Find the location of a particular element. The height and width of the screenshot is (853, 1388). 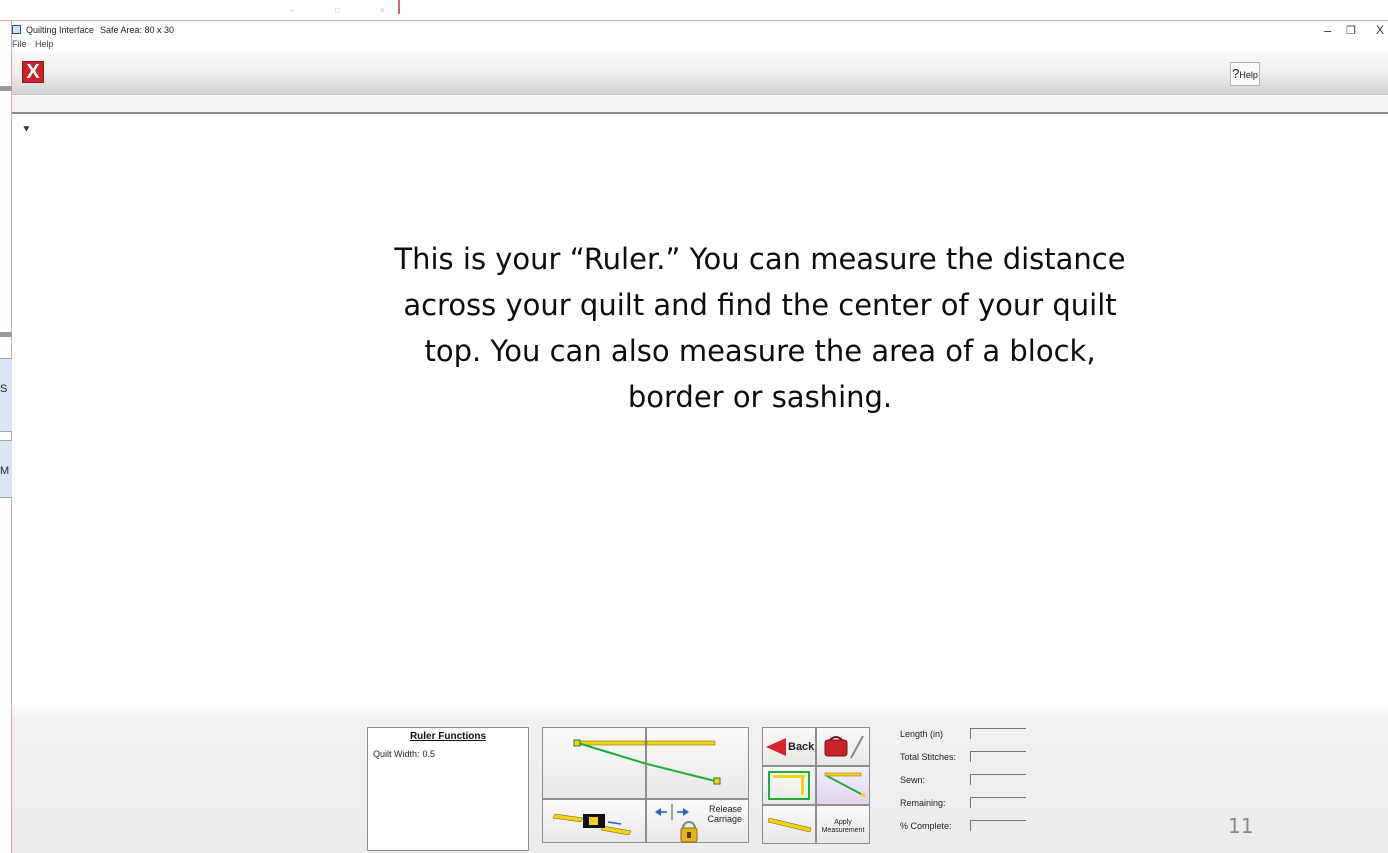

release-carriage-label: Release Carriage is located at coordinates (717, 814).